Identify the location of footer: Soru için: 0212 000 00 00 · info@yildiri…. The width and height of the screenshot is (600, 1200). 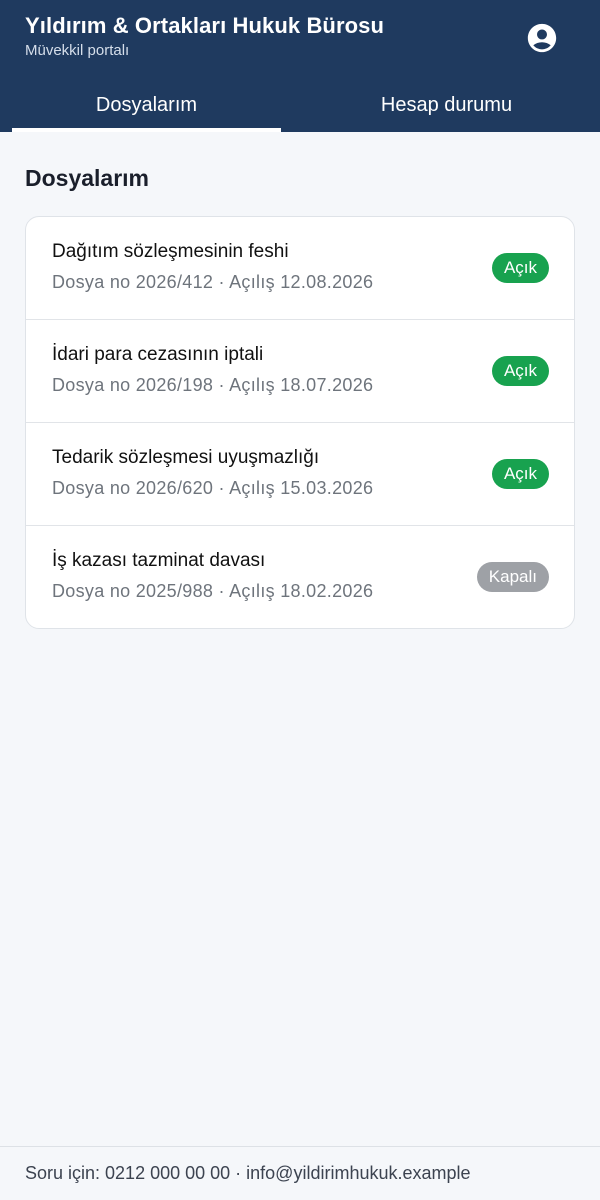
(300, 1173).